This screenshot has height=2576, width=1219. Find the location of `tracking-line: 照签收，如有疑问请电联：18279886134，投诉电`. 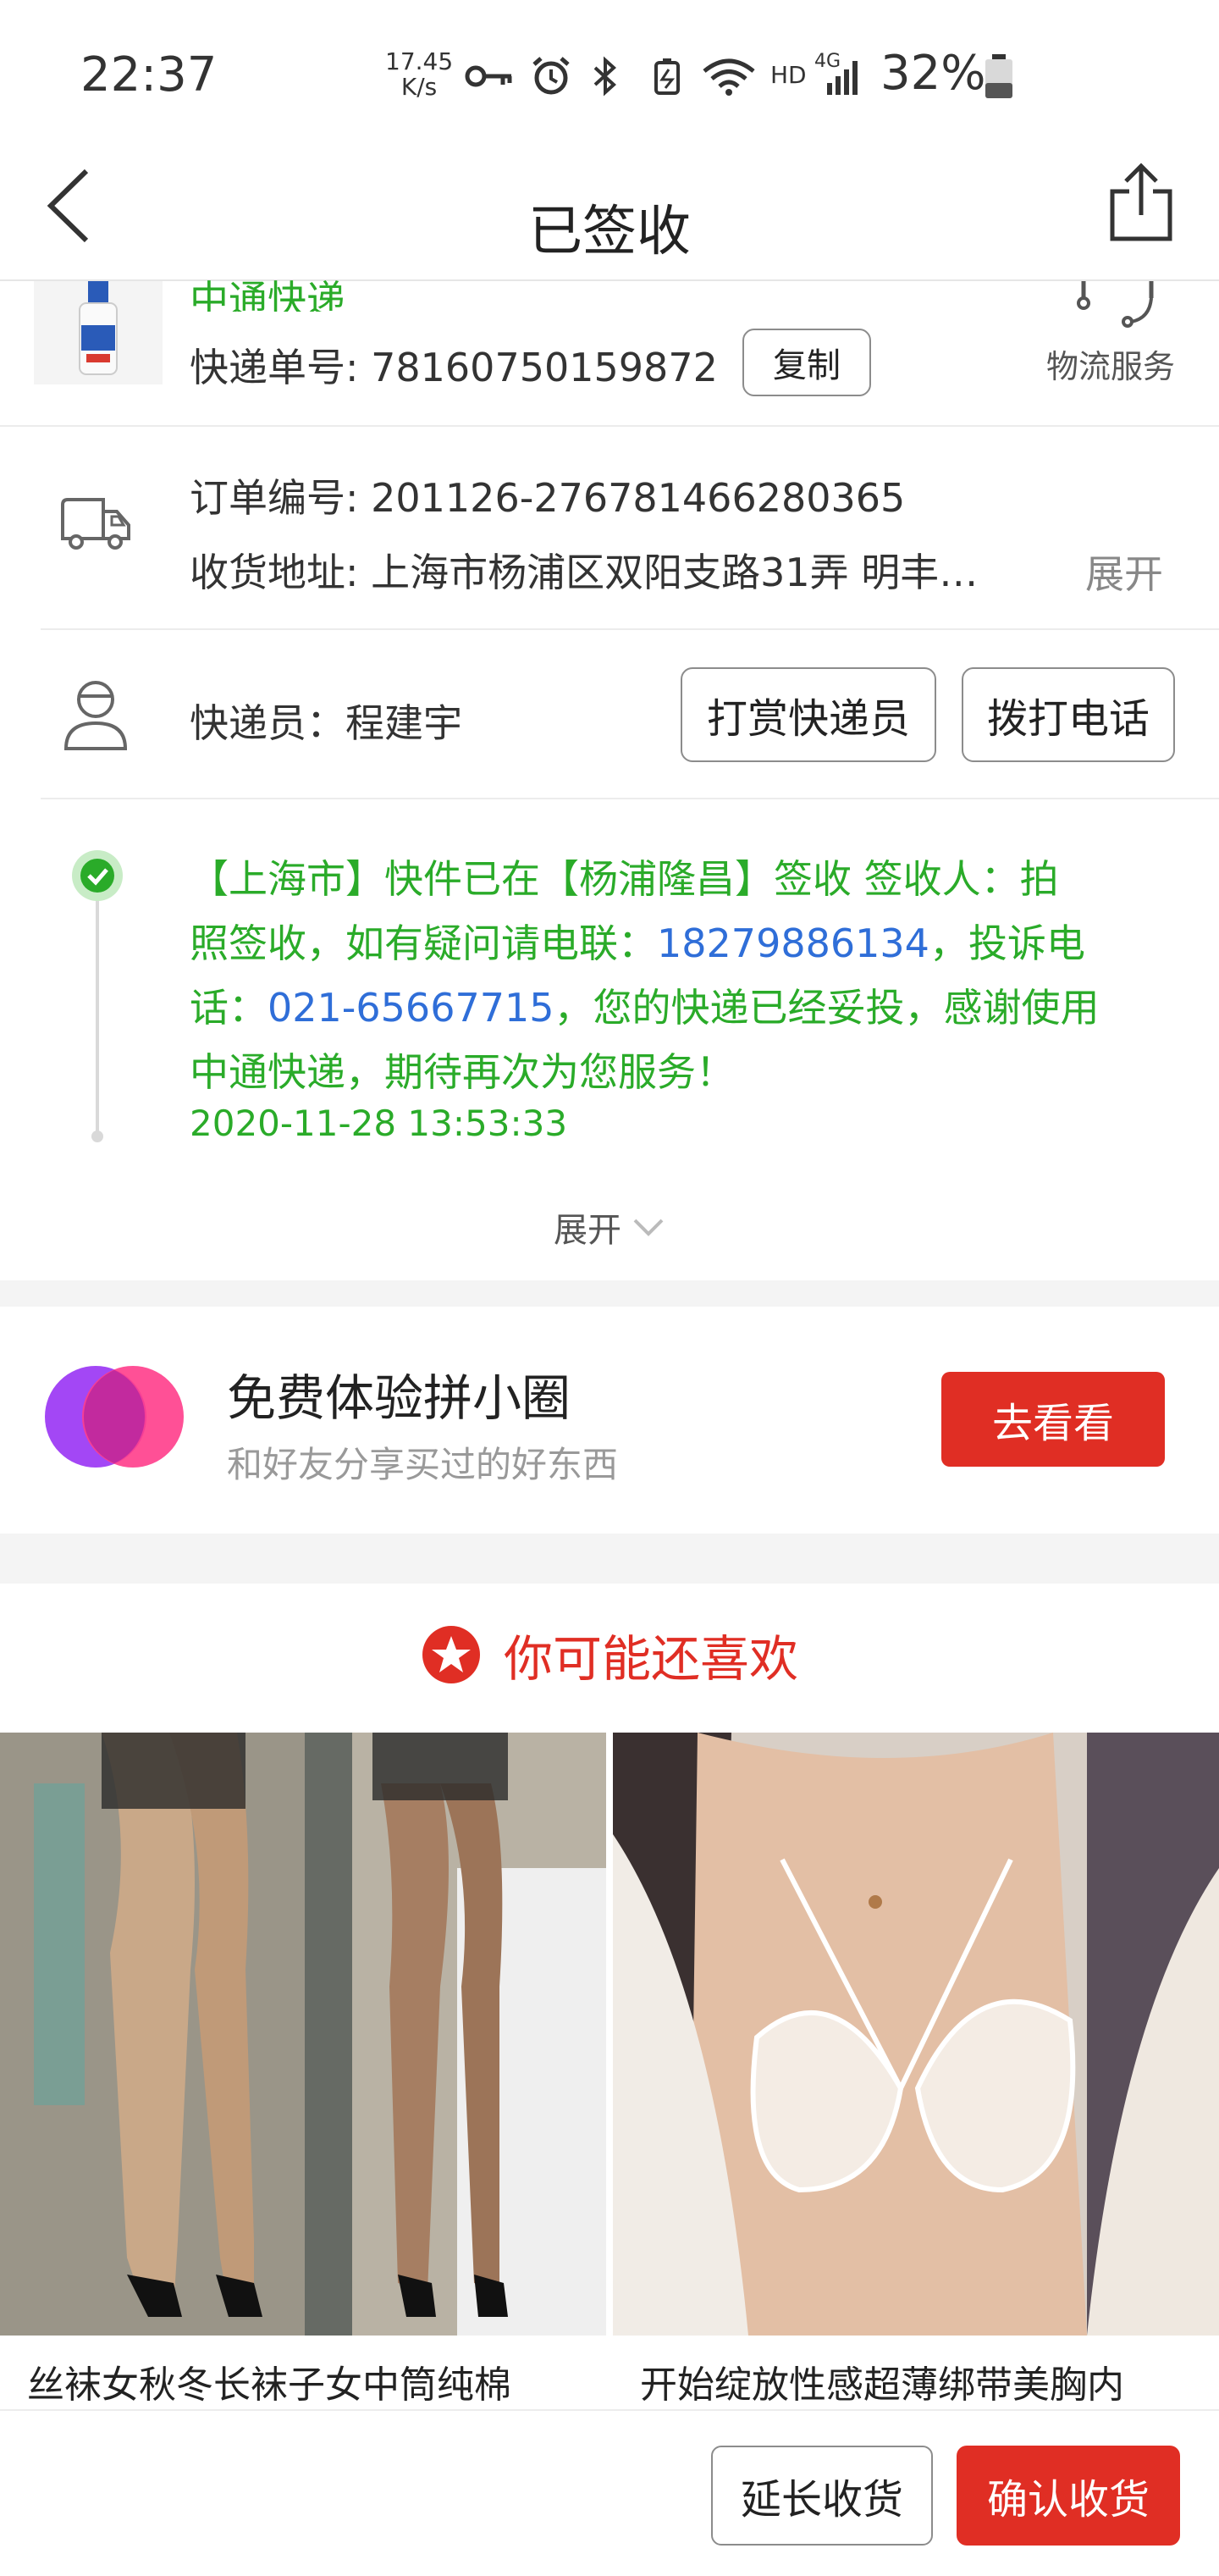

tracking-line: 照签收，如有疑问请电联：18279886134，投诉电 is located at coordinates (689, 943).